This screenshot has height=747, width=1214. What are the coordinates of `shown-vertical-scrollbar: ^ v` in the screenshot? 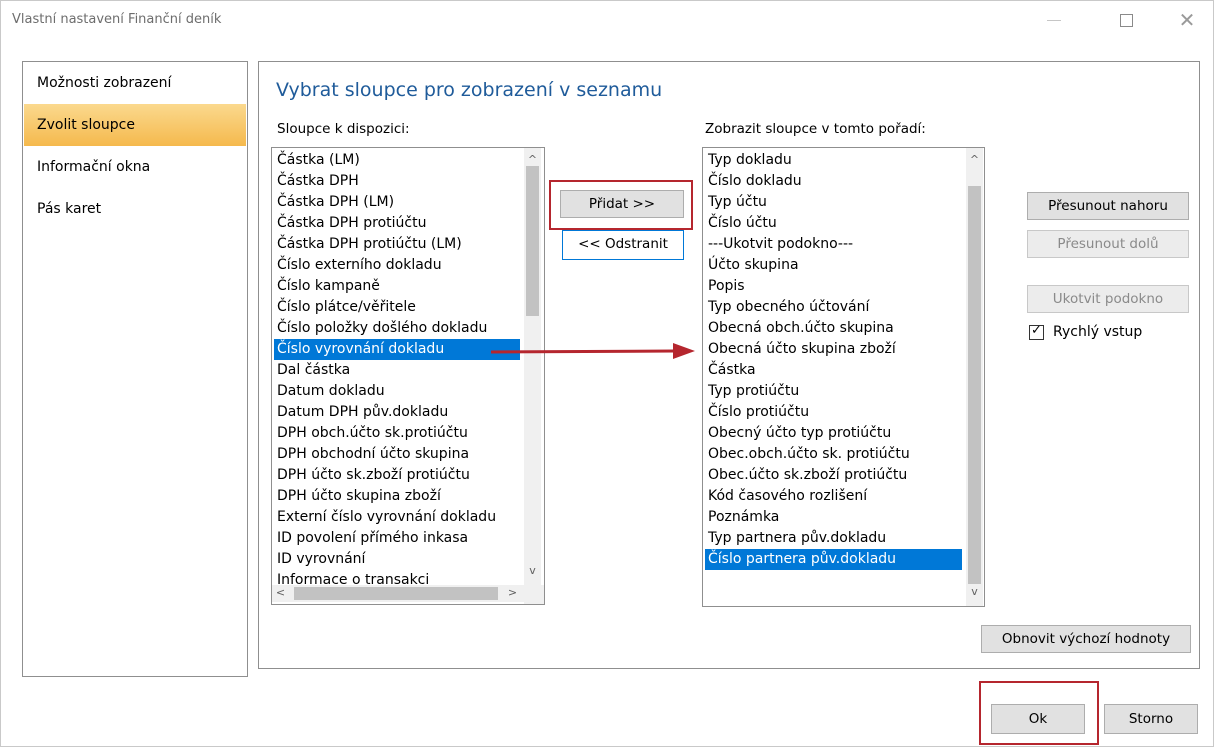 It's located at (974, 377).